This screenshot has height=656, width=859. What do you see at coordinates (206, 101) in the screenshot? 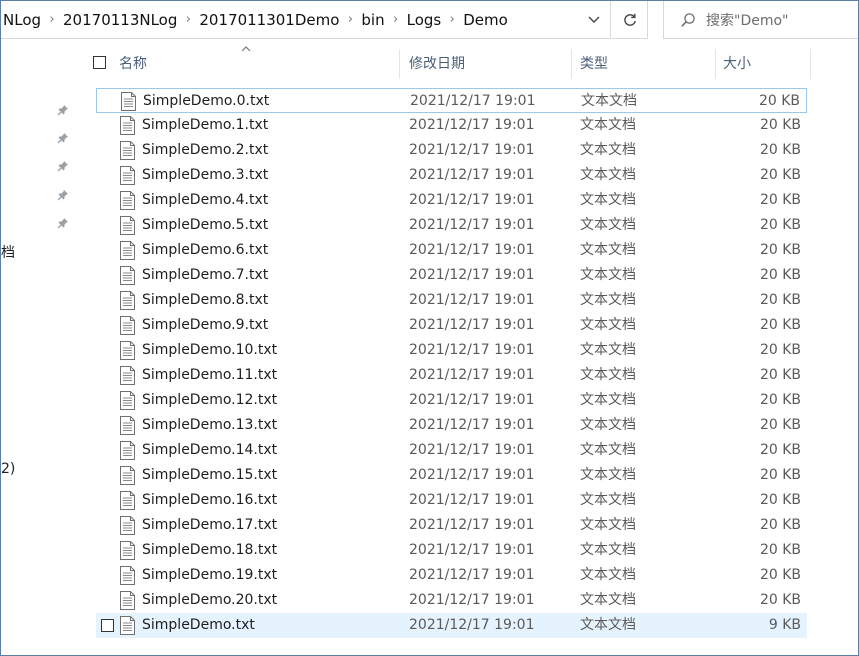
I see `file-name: SimpleDemo.0.txt` at bounding box center [206, 101].